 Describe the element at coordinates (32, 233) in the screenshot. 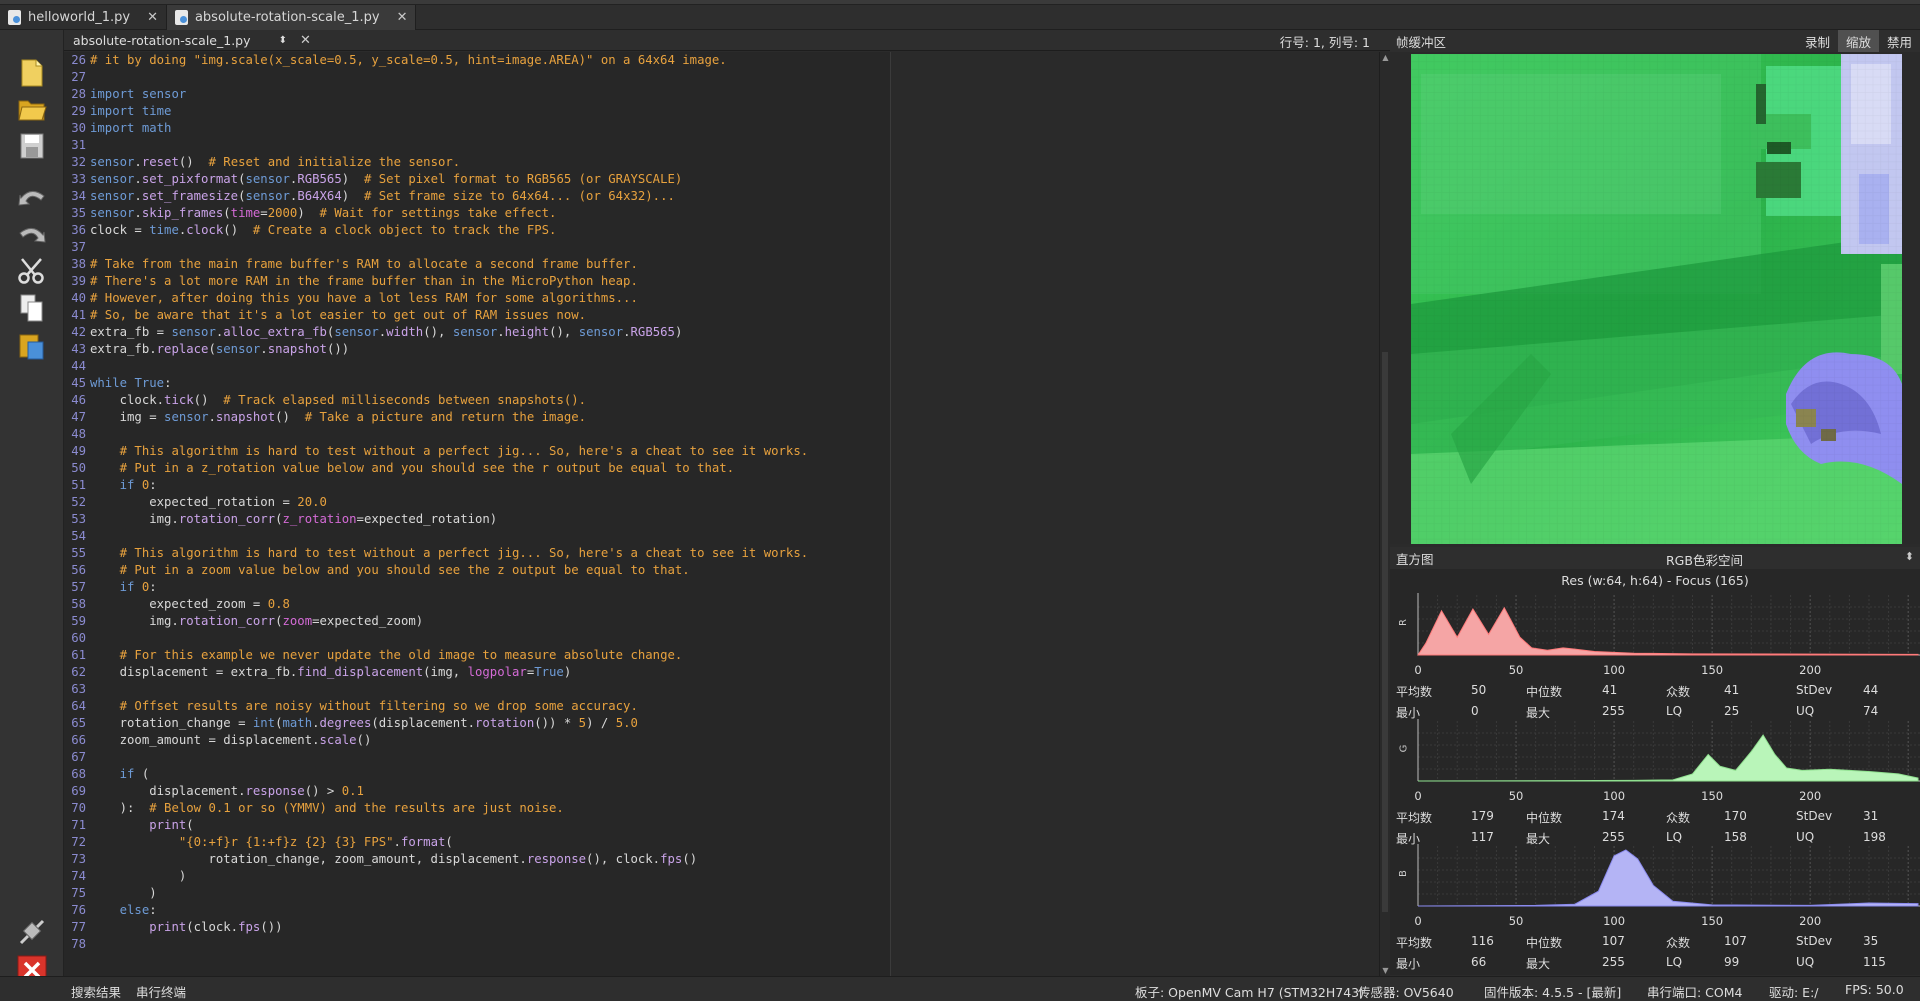

I see `redo-icon` at that location.